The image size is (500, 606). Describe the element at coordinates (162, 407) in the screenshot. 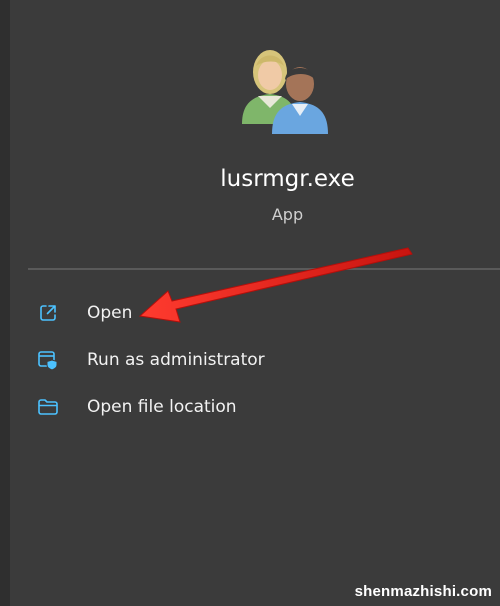

I see `menu-item-label: Open file location` at that location.